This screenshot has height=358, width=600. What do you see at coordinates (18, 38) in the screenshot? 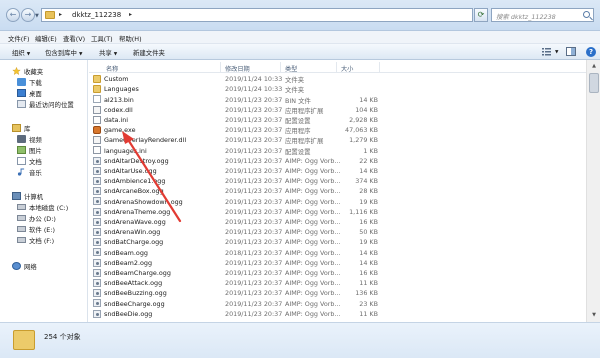
I see `menu-file: 文件(F)` at bounding box center [18, 38].